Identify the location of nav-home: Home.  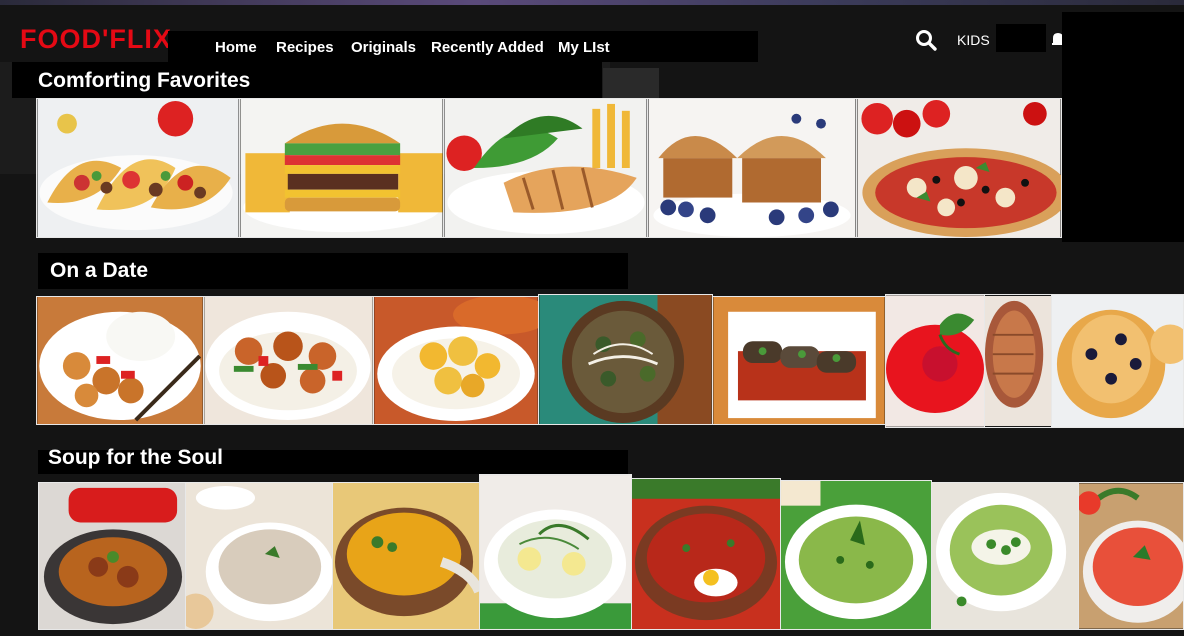
(236, 48).